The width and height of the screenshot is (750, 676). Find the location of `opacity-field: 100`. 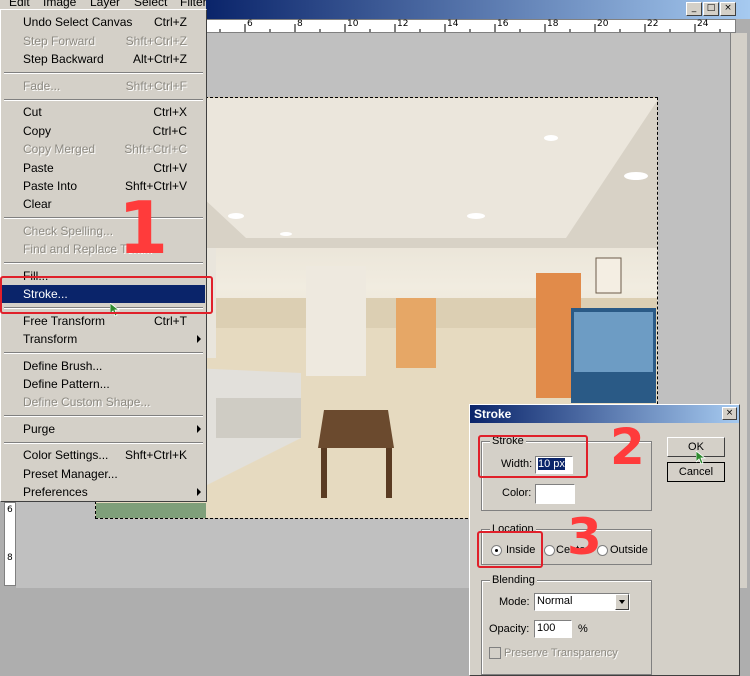

opacity-field: 100 is located at coordinates (553, 629).